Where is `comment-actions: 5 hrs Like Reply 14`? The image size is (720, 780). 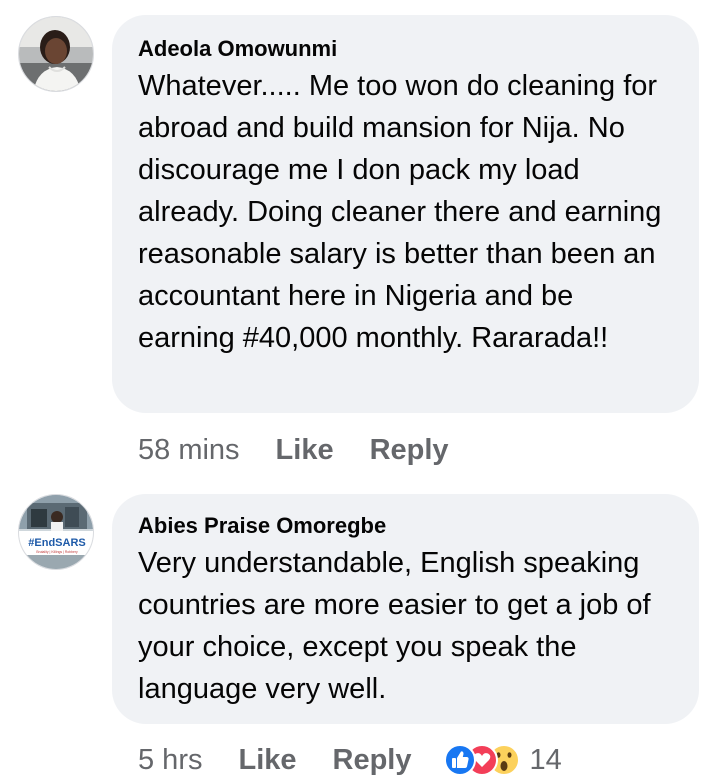 comment-actions: 5 hrs Like Reply 14 is located at coordinates (350, 760).